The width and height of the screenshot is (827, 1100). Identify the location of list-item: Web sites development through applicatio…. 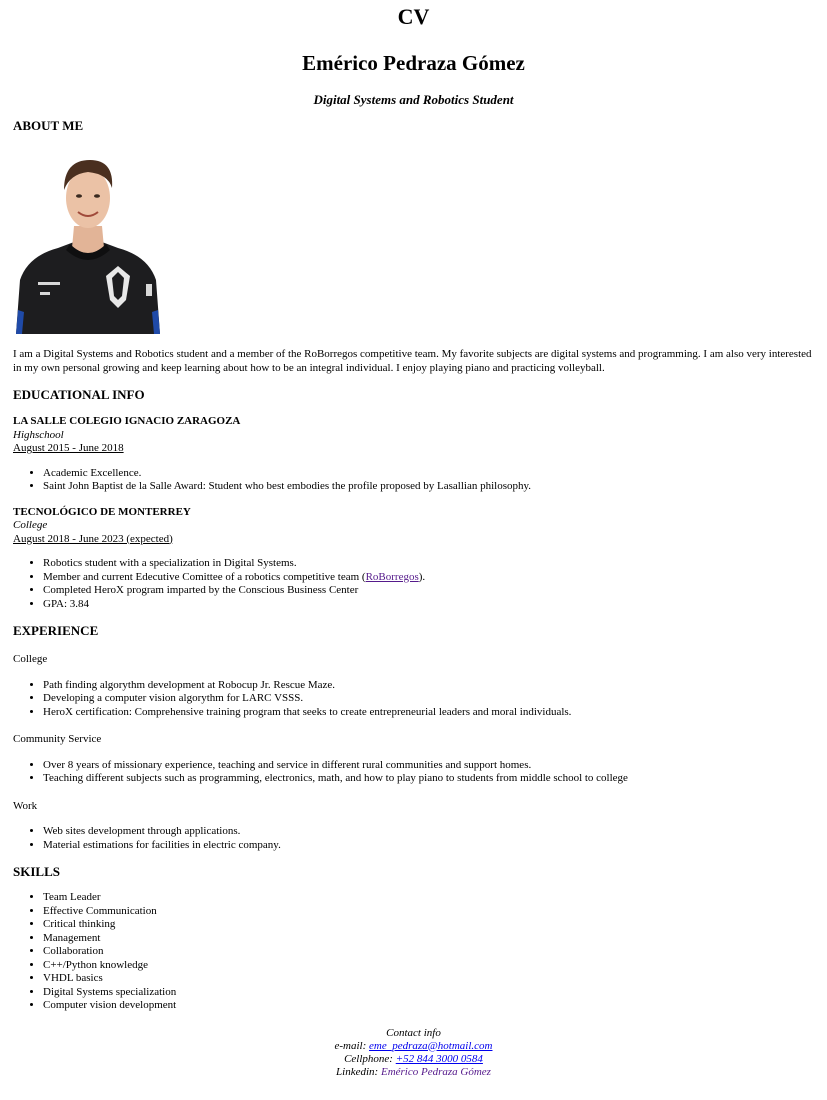
(428, 832).